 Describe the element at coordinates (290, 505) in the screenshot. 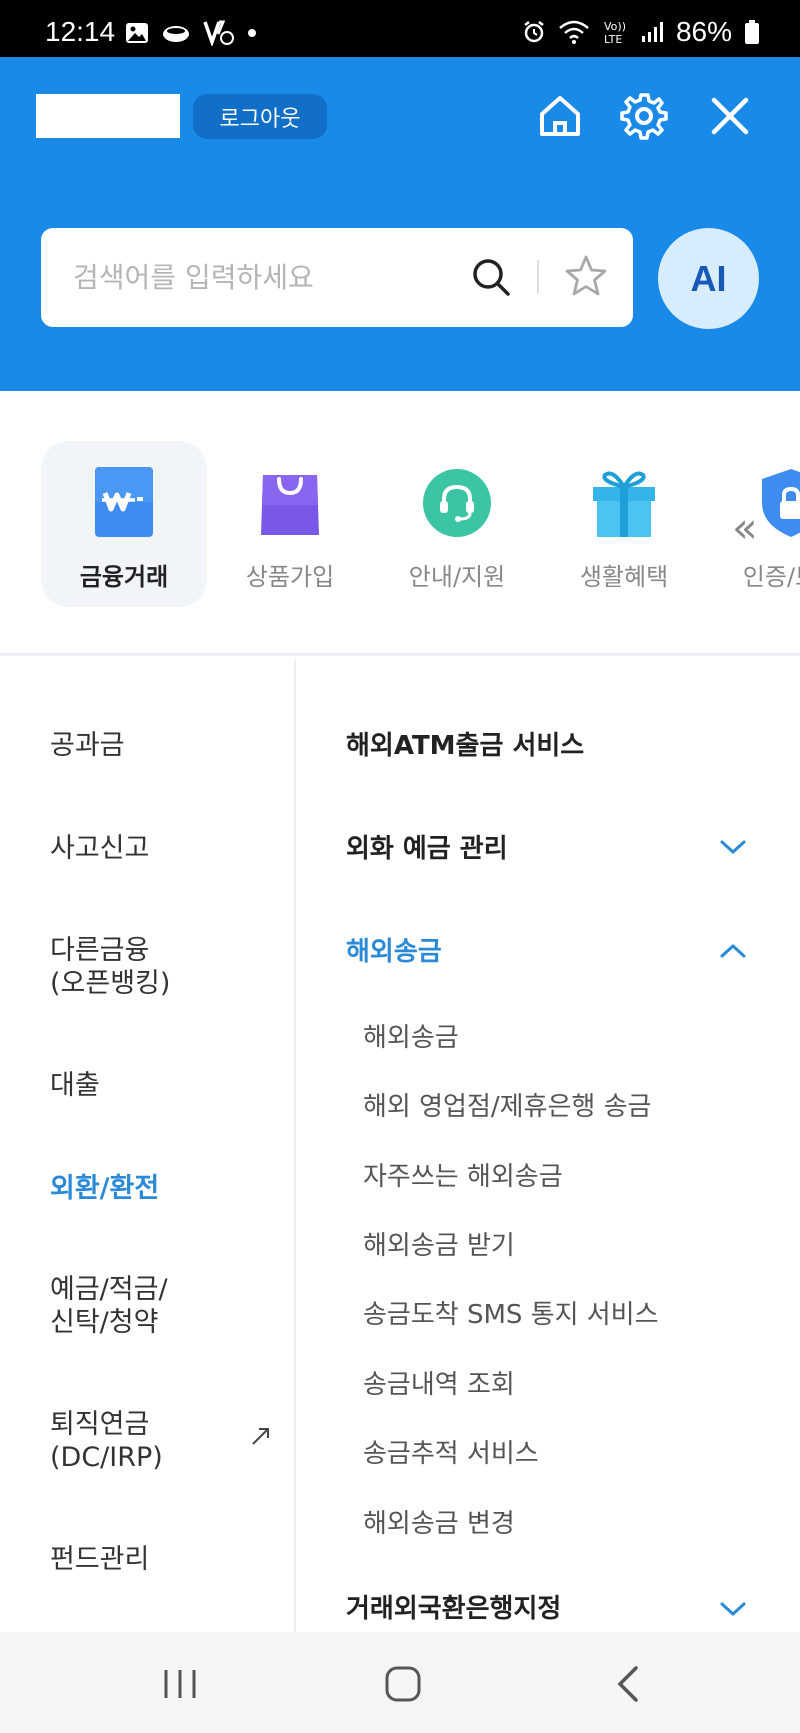

I see `shopping-bag-icon` at that location.